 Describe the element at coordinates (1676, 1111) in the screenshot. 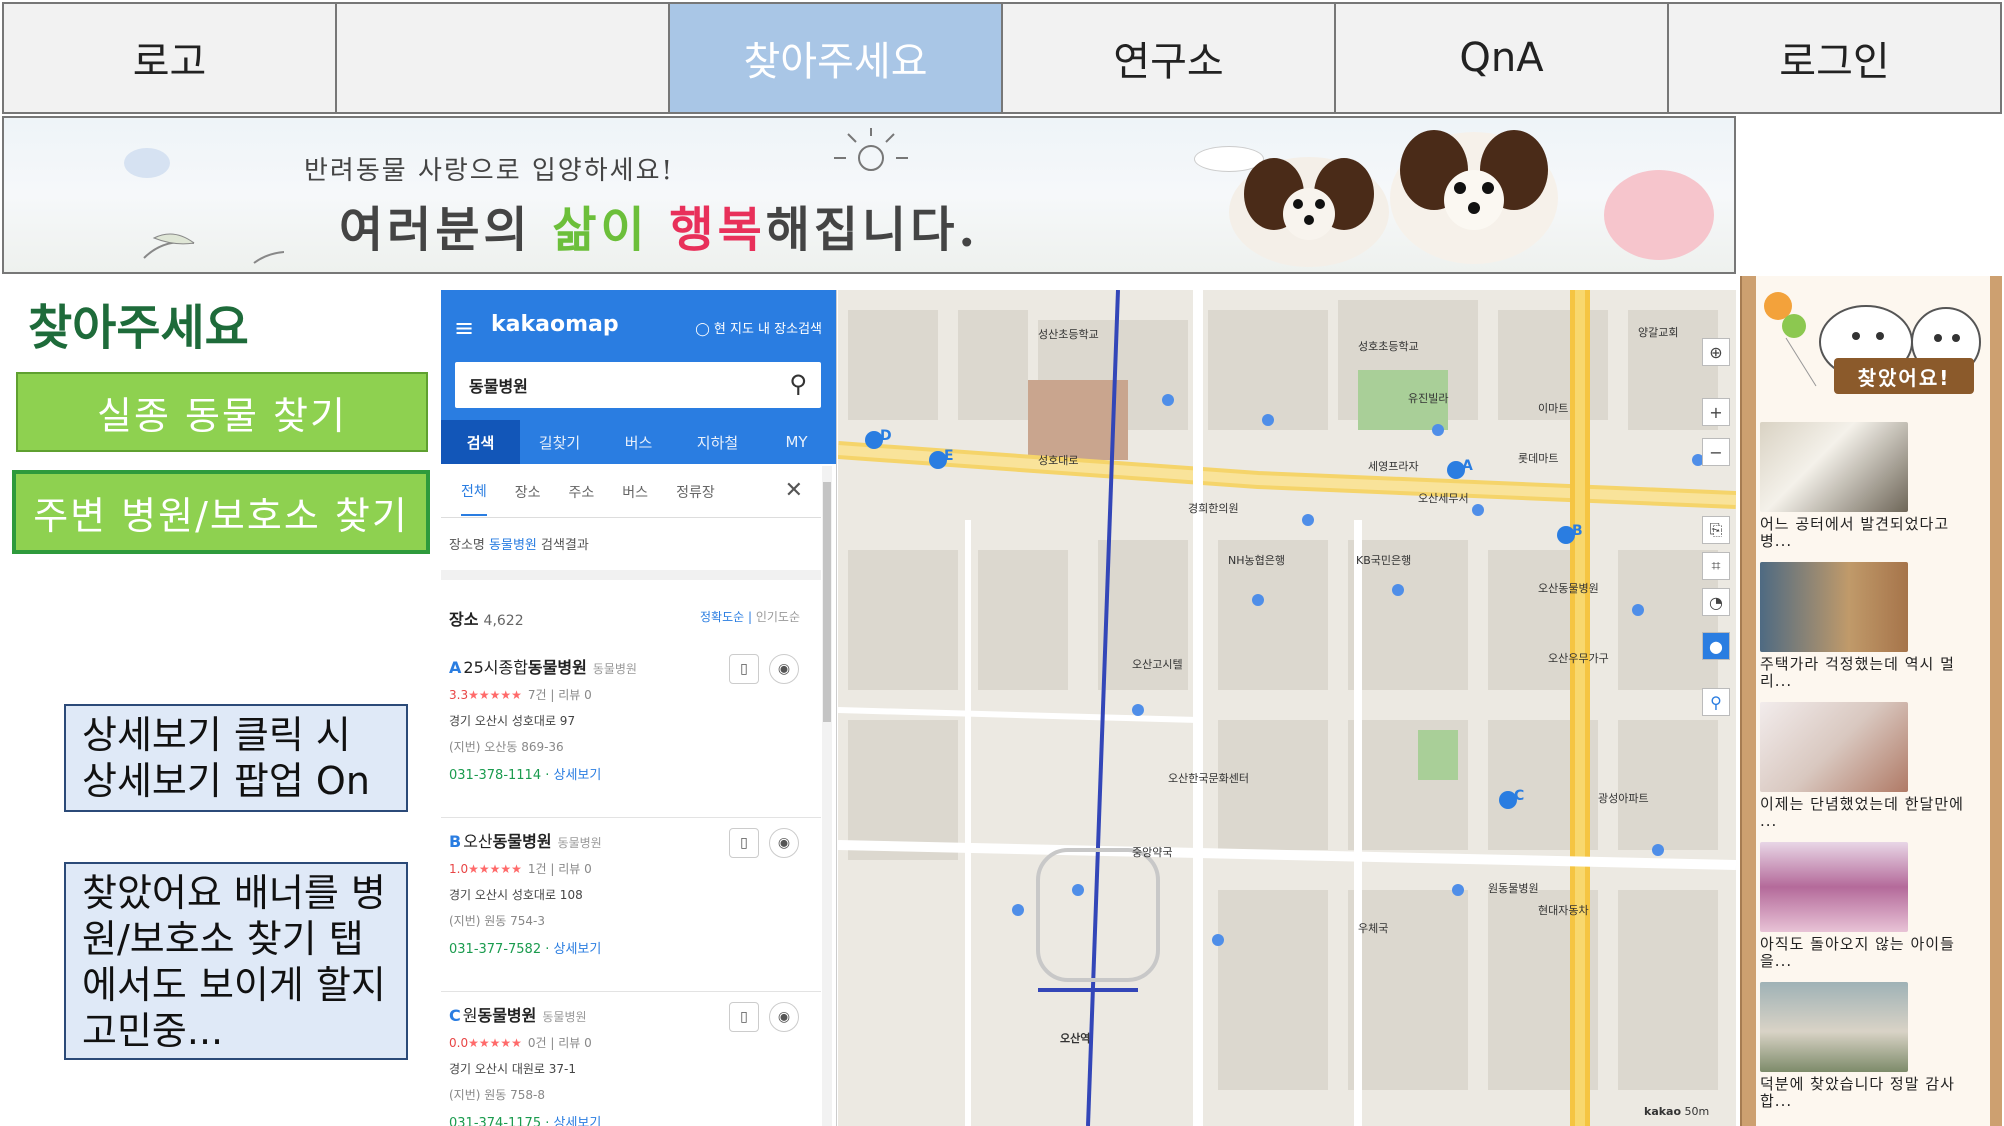

I see `map-scale: kakao 50m` at that location.